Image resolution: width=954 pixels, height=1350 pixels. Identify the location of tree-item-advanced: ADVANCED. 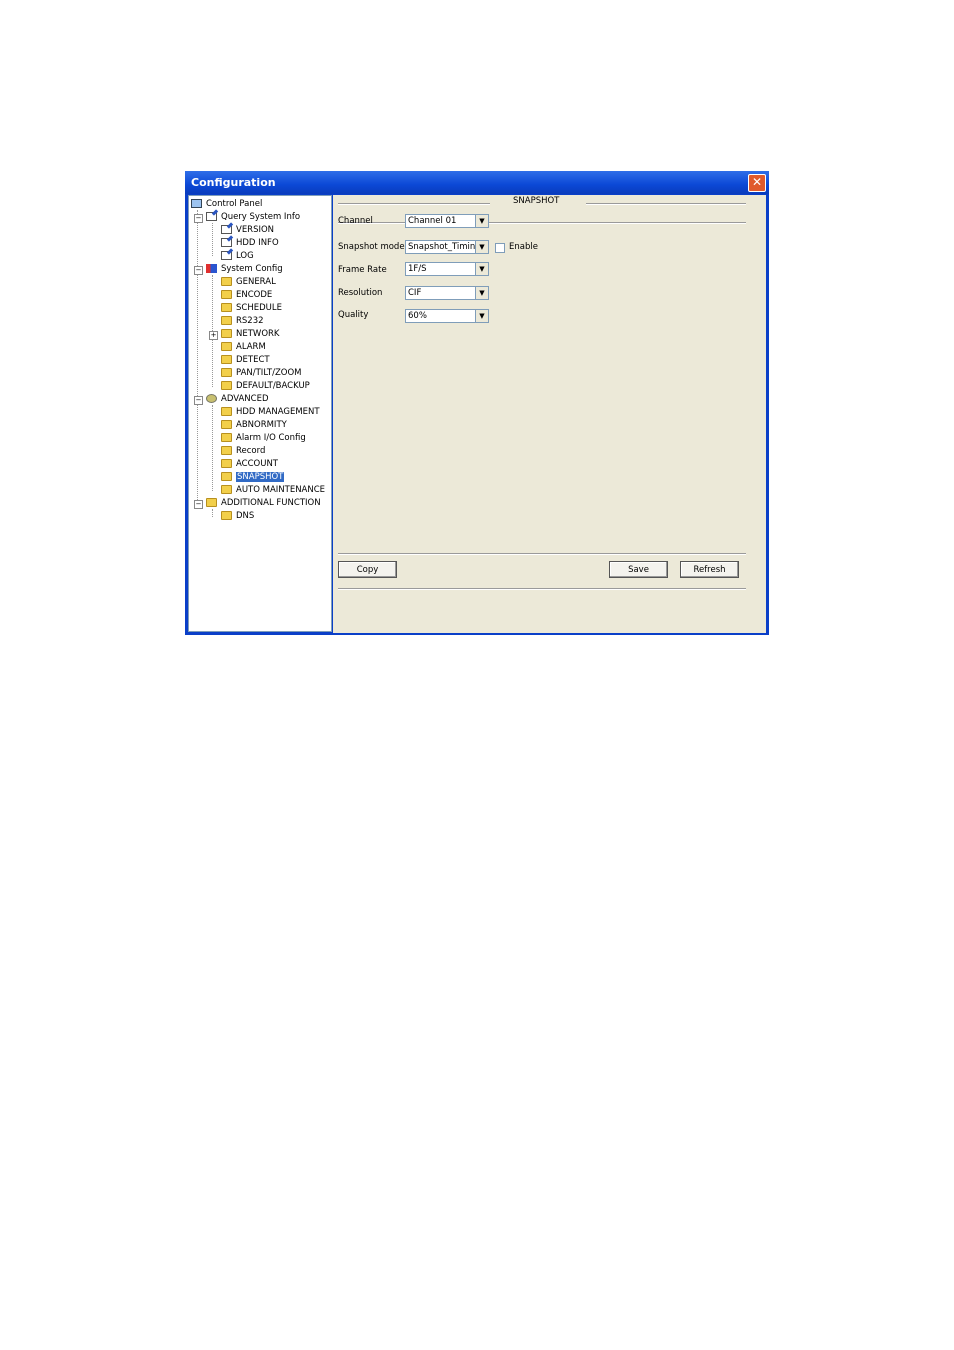
(237, 399).